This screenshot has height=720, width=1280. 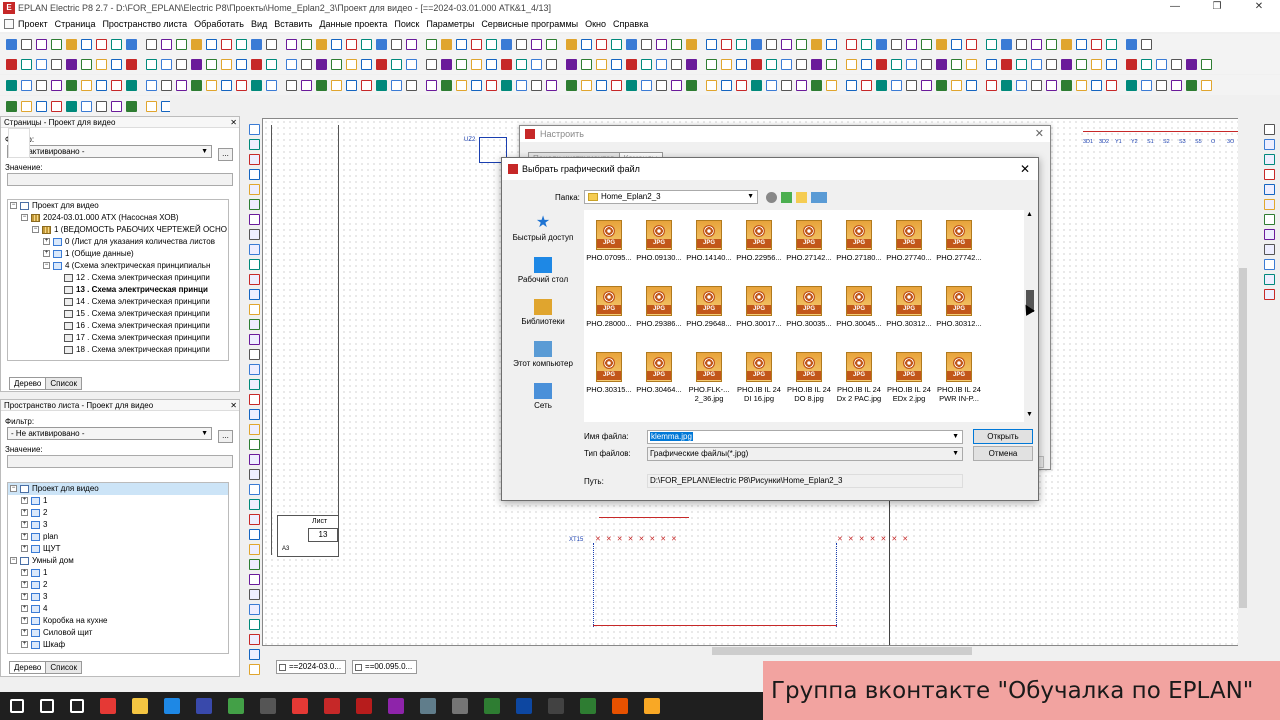 I want to click on app-g-icon, so click(x=396, y=706).